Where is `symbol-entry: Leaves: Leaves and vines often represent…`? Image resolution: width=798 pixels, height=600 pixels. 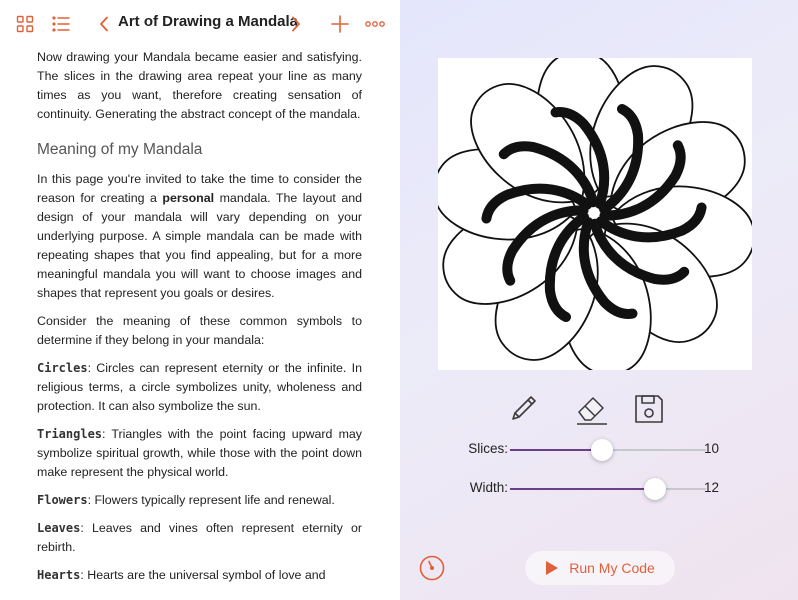
symbol-entry: Leaves: Leaves and vines often represent… is located at coordinates (199, 537).